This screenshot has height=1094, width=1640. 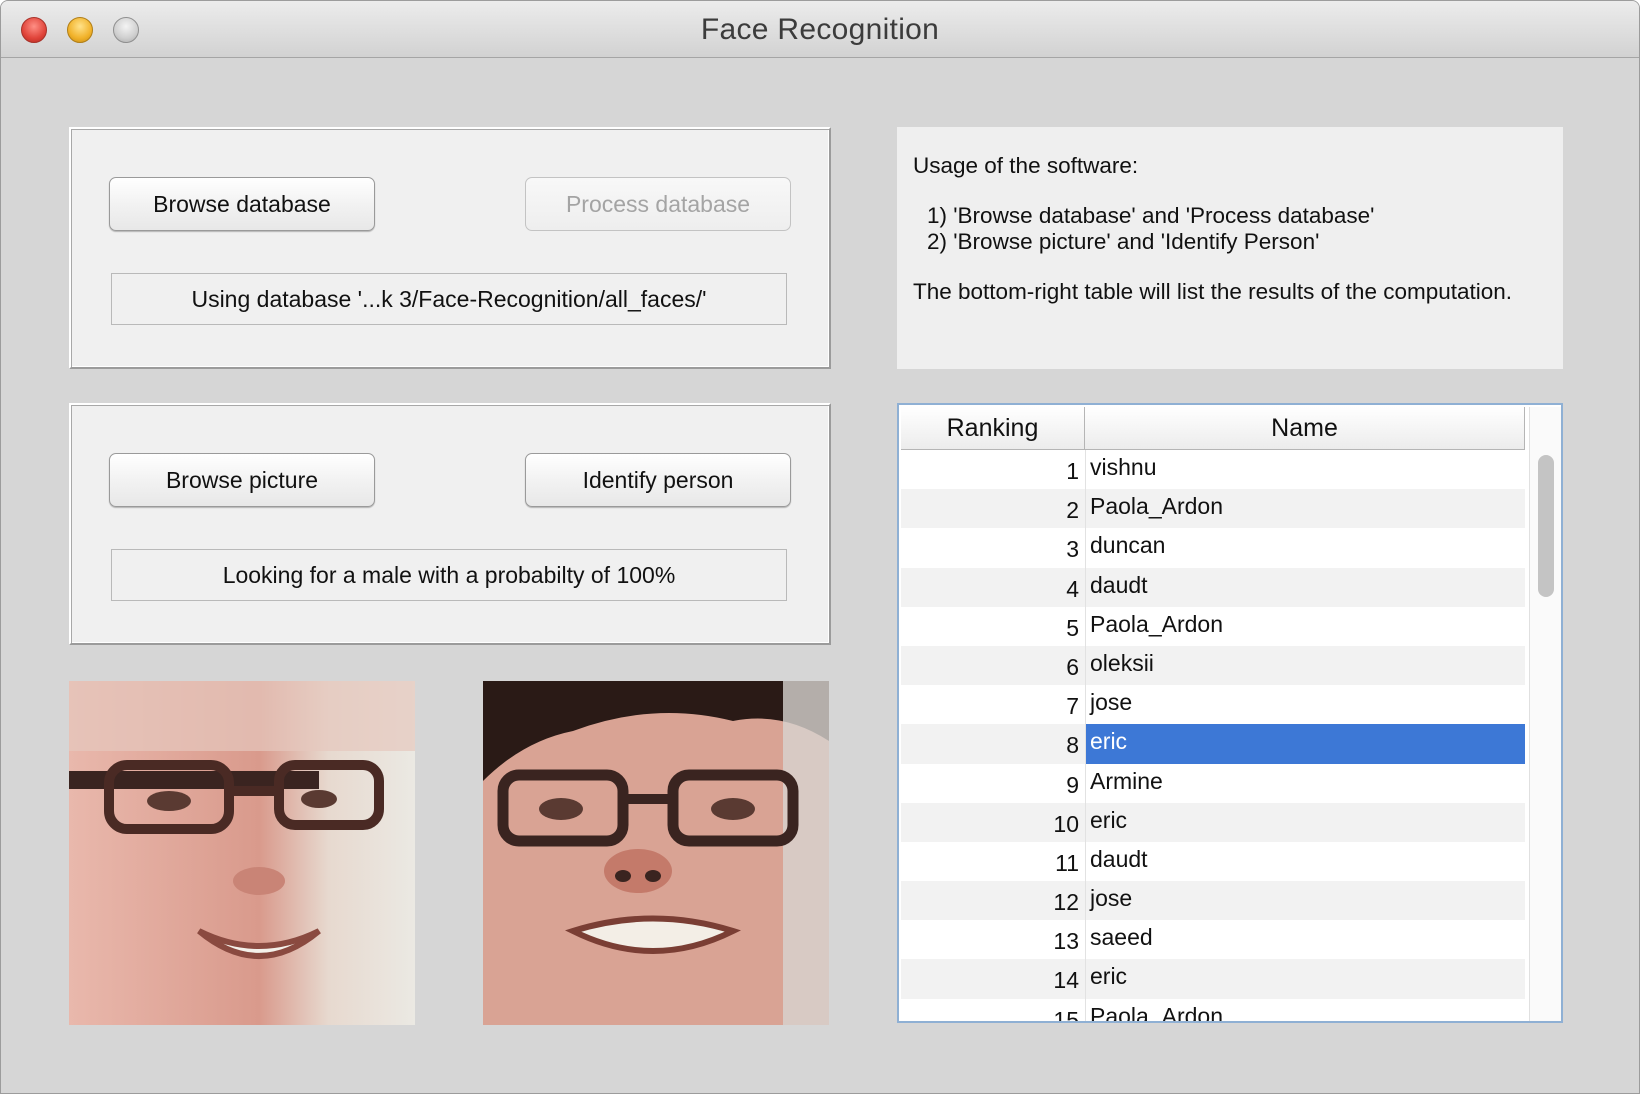 What do you see at coordinates (658, 480) in the screenshot?
I see `identify-person-button: Identify person` at bounding box center [658, 480].